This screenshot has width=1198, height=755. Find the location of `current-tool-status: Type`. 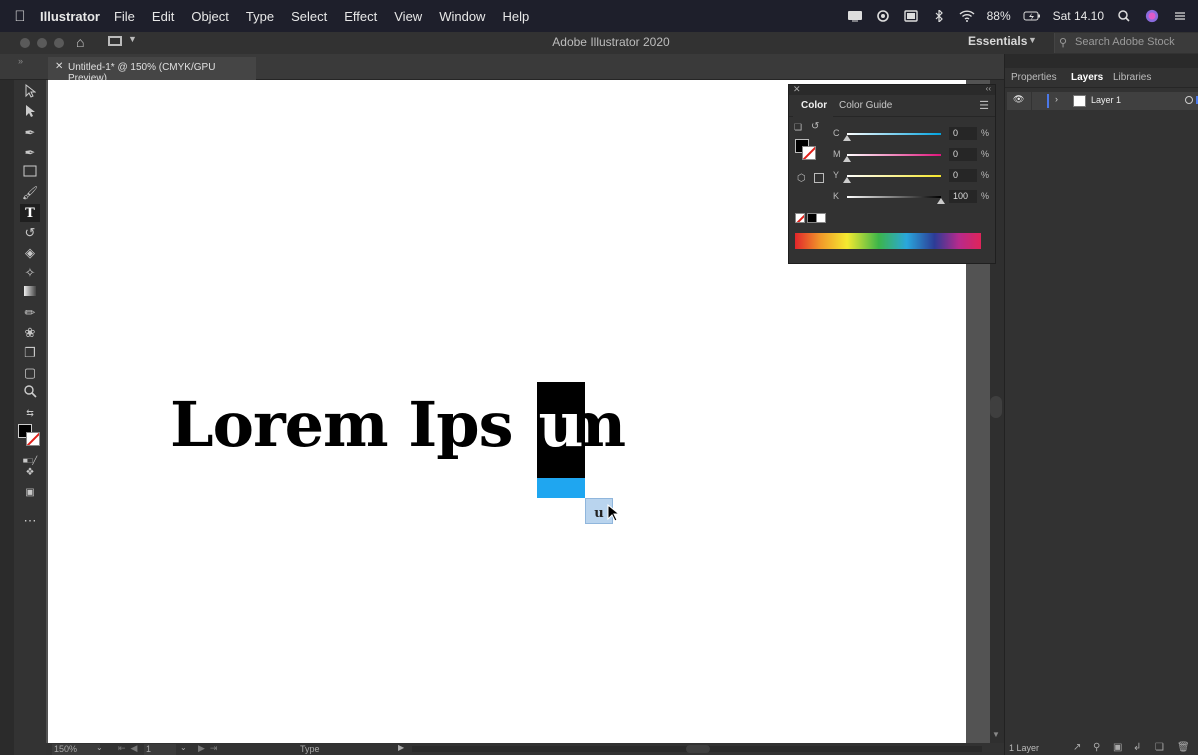

current-tool-status: Type is located at coordinates (310, 749).